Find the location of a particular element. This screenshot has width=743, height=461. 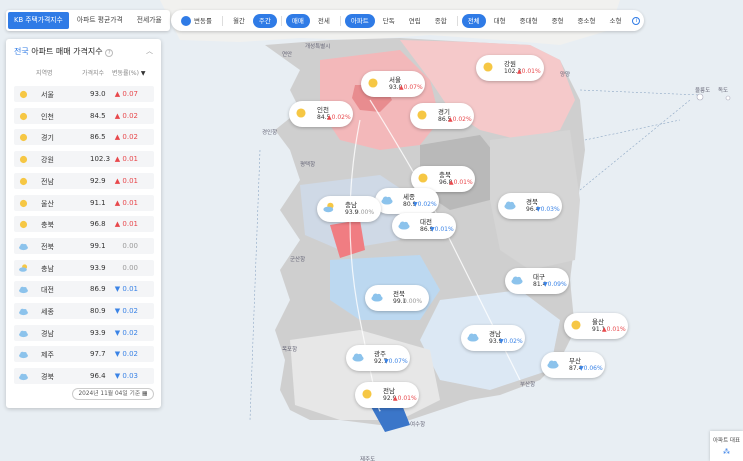

type-apartment-button: 아파트 is located at coordinates (359, 20).